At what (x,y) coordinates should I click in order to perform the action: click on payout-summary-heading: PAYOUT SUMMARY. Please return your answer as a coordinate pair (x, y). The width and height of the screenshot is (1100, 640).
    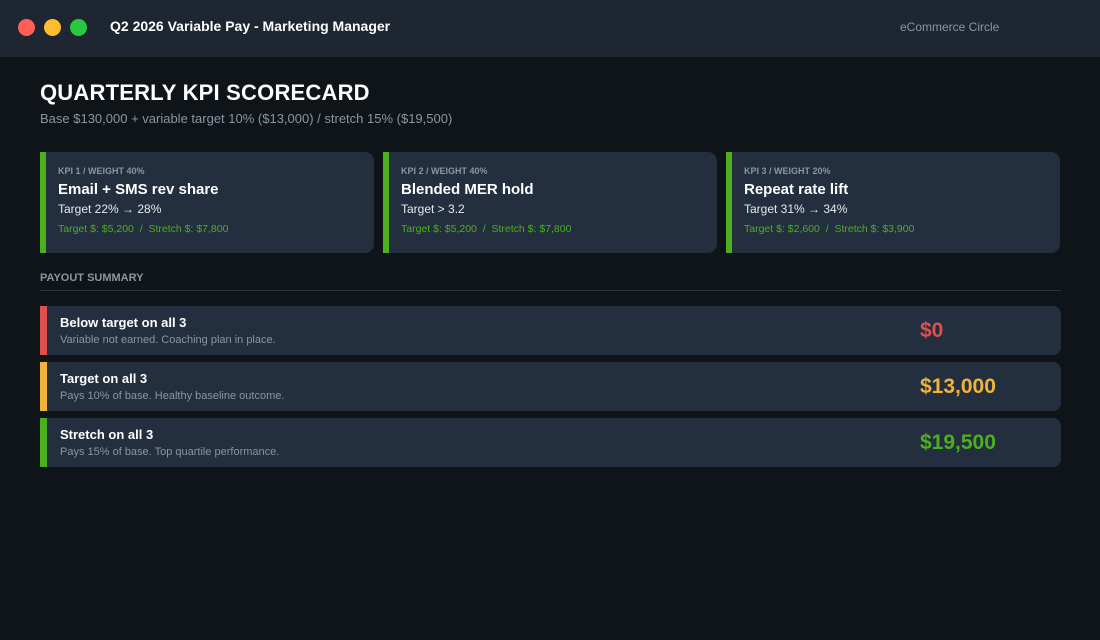
    Looking at the image, I should click on (92, 278).